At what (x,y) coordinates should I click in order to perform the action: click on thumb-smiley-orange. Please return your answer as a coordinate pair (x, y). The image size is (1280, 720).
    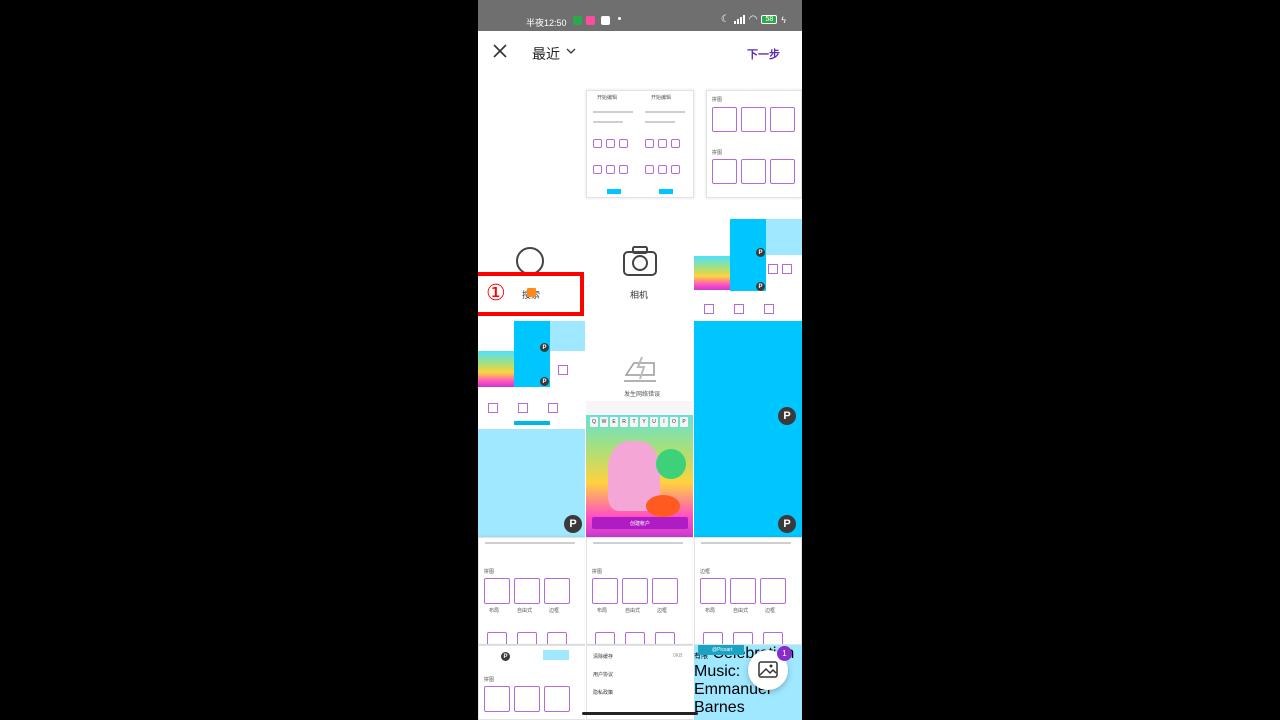
    Looking at the image, I should click on (663, 506).